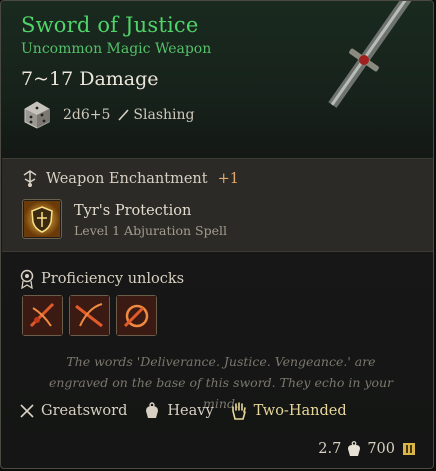  I want to click on pommel-strike-icon, so click(136, 315).